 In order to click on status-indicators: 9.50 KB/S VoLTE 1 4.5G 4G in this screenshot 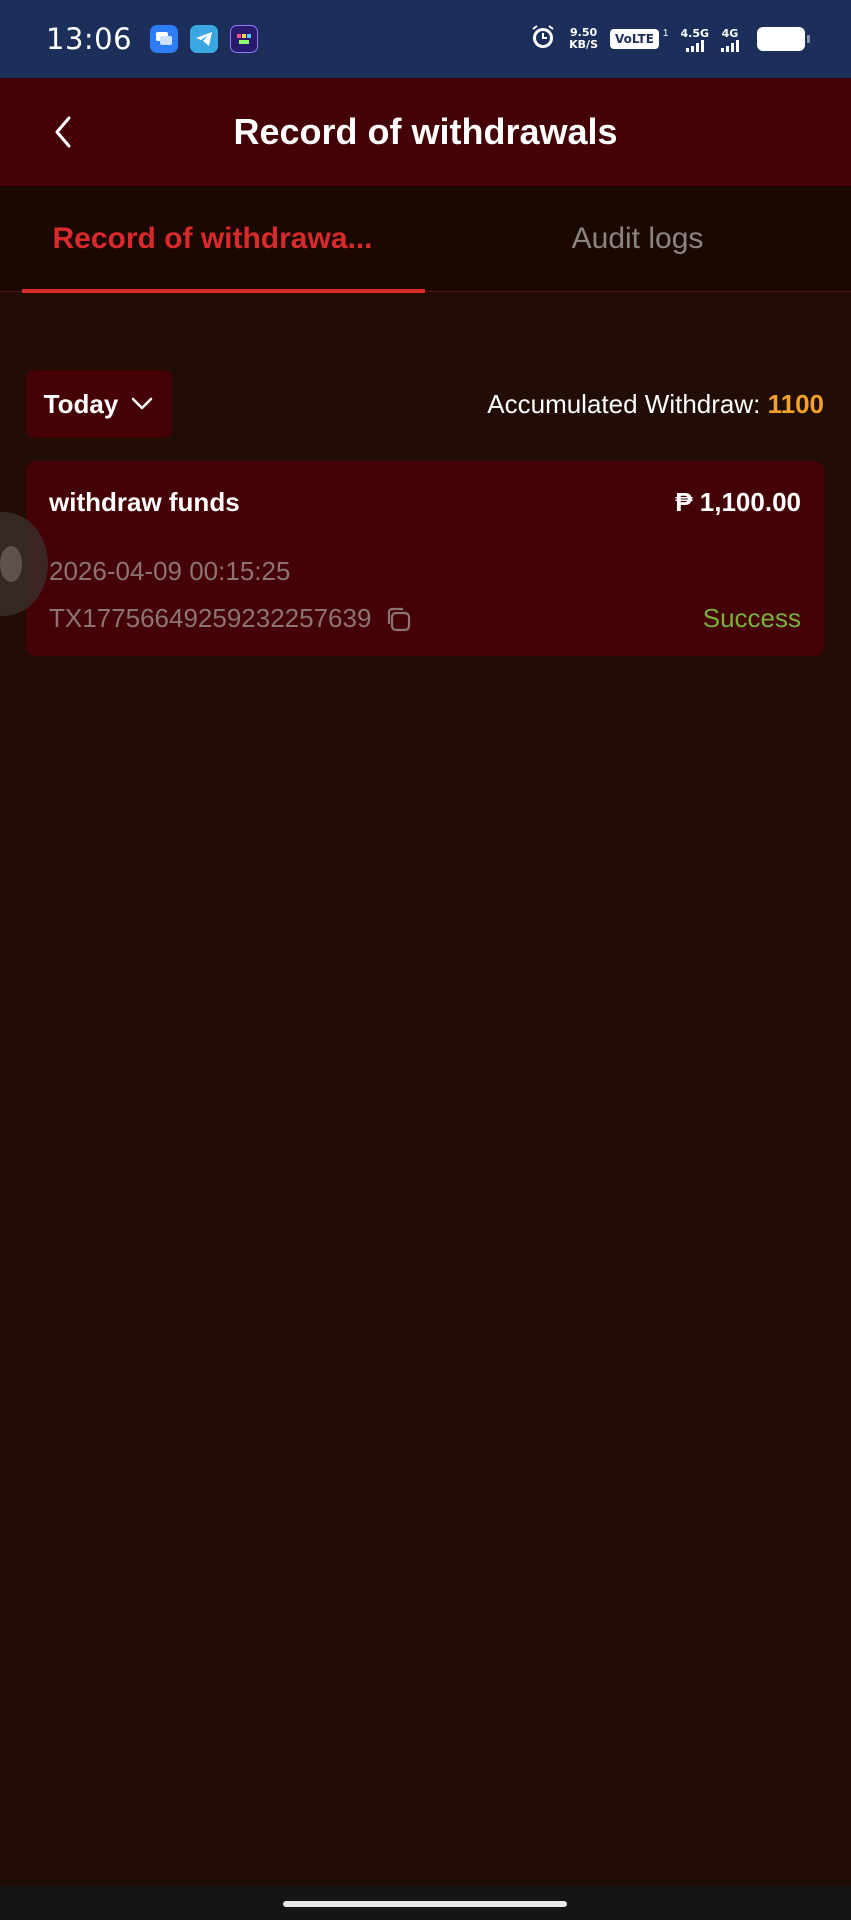, I will do `click(669, 39)`.